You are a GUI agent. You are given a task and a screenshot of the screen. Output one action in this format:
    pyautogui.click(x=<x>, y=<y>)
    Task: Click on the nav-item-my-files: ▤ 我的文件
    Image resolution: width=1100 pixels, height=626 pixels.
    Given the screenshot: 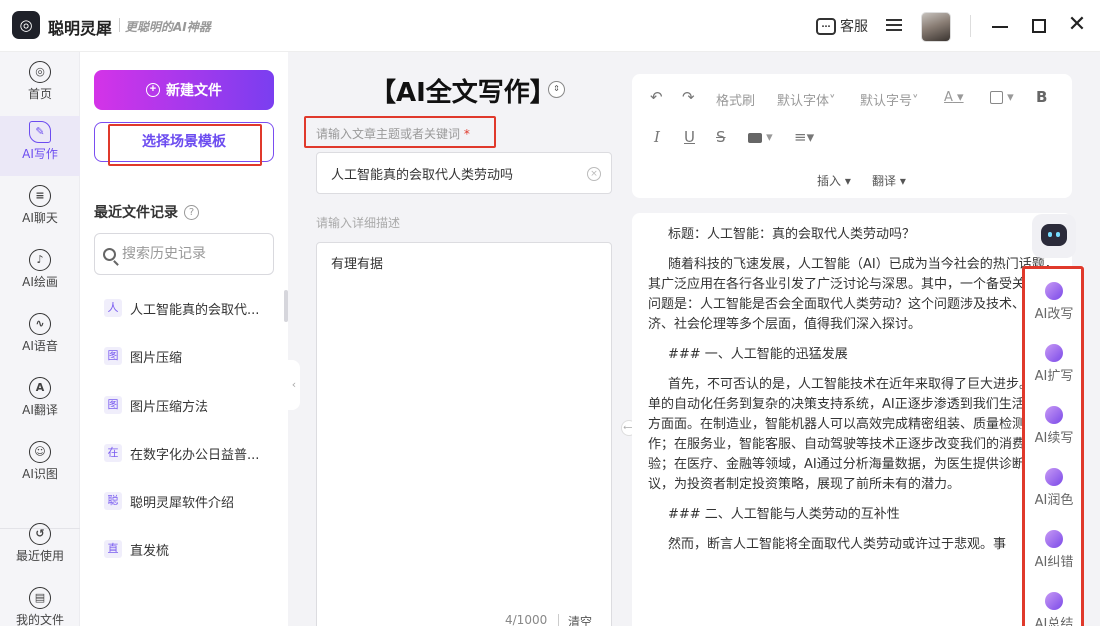 What is the action you would take?
    pyautogui.click(x=40, y=604)
    